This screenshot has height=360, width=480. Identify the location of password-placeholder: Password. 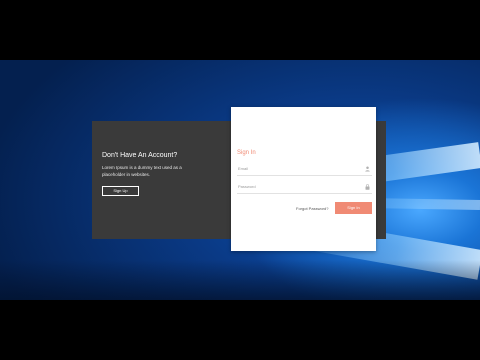
(247, 186).